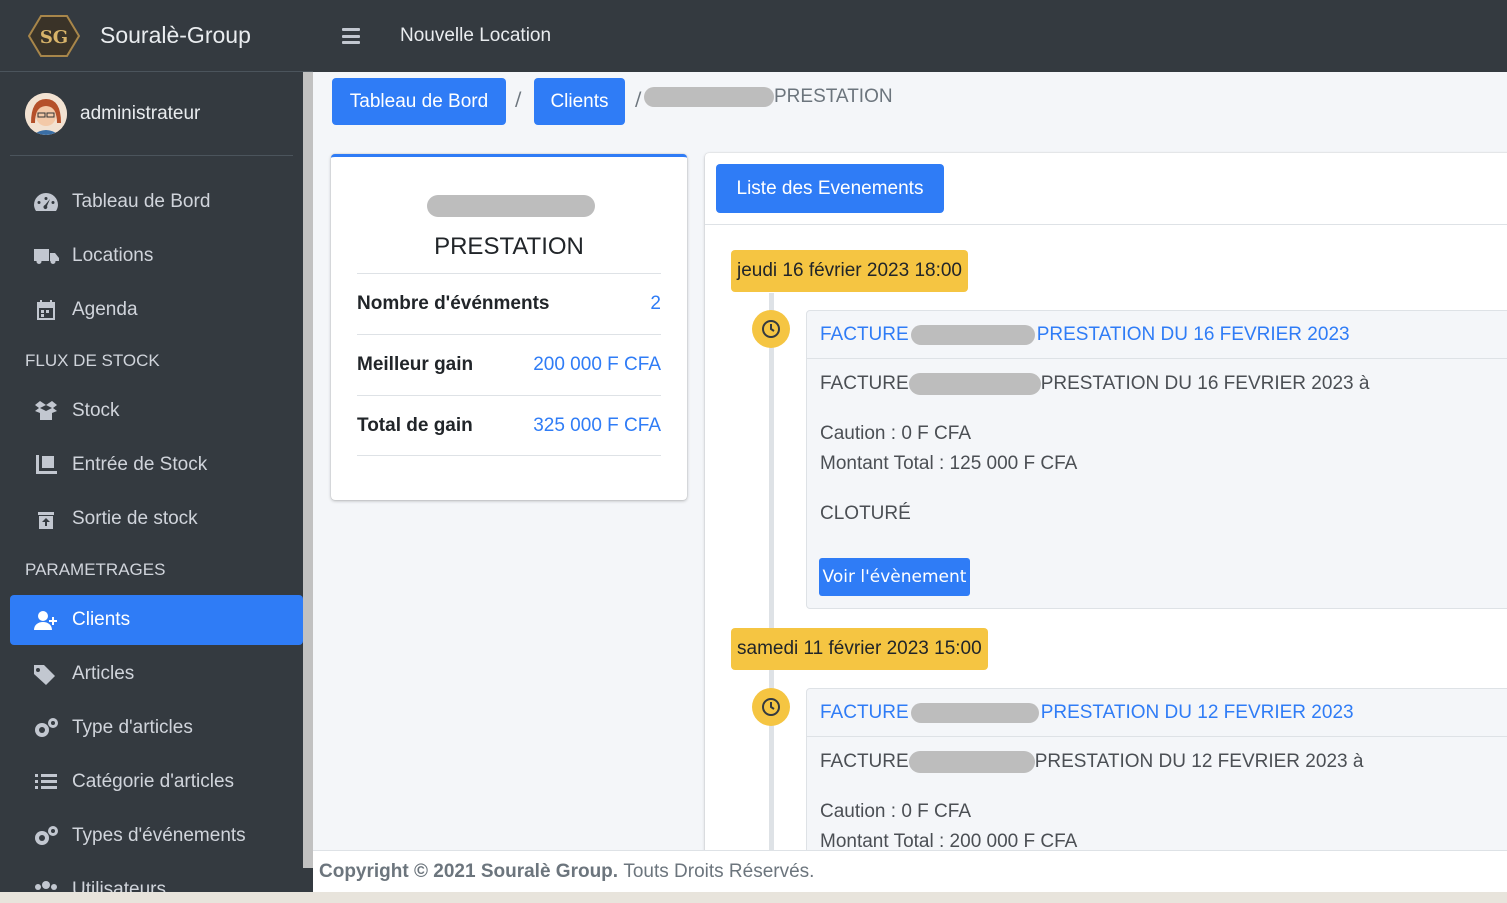  I want to click on brand-logo: SG, so click(54, 36).